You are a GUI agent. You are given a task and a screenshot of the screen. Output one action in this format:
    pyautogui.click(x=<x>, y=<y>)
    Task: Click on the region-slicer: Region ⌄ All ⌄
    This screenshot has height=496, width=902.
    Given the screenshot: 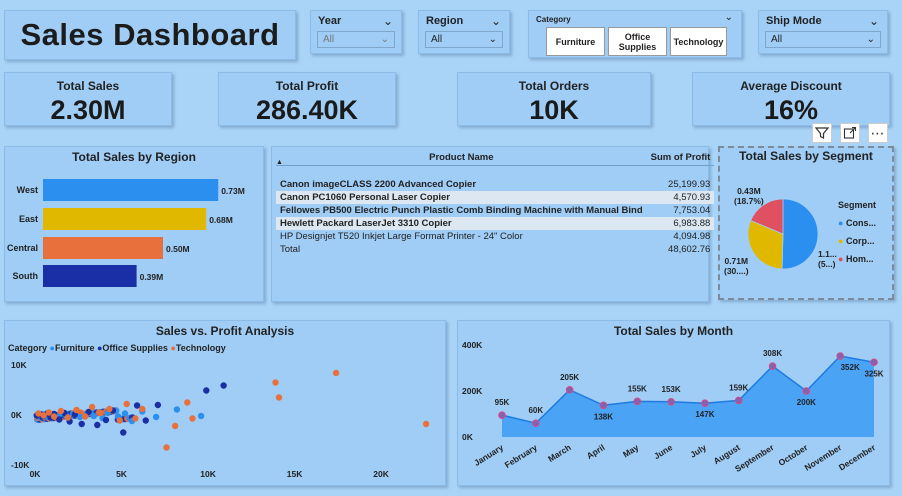 What is the action you would take?
    pyautogui.click(x=464, y=32)
    